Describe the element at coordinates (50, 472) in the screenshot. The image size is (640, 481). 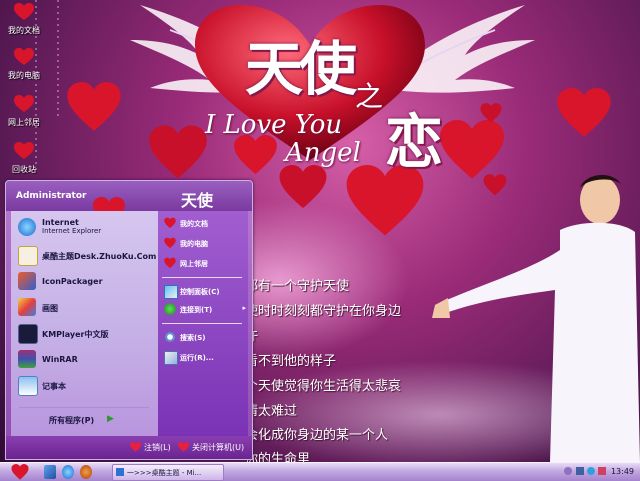
I see `quicklaunch-desktop-icon` at that location.